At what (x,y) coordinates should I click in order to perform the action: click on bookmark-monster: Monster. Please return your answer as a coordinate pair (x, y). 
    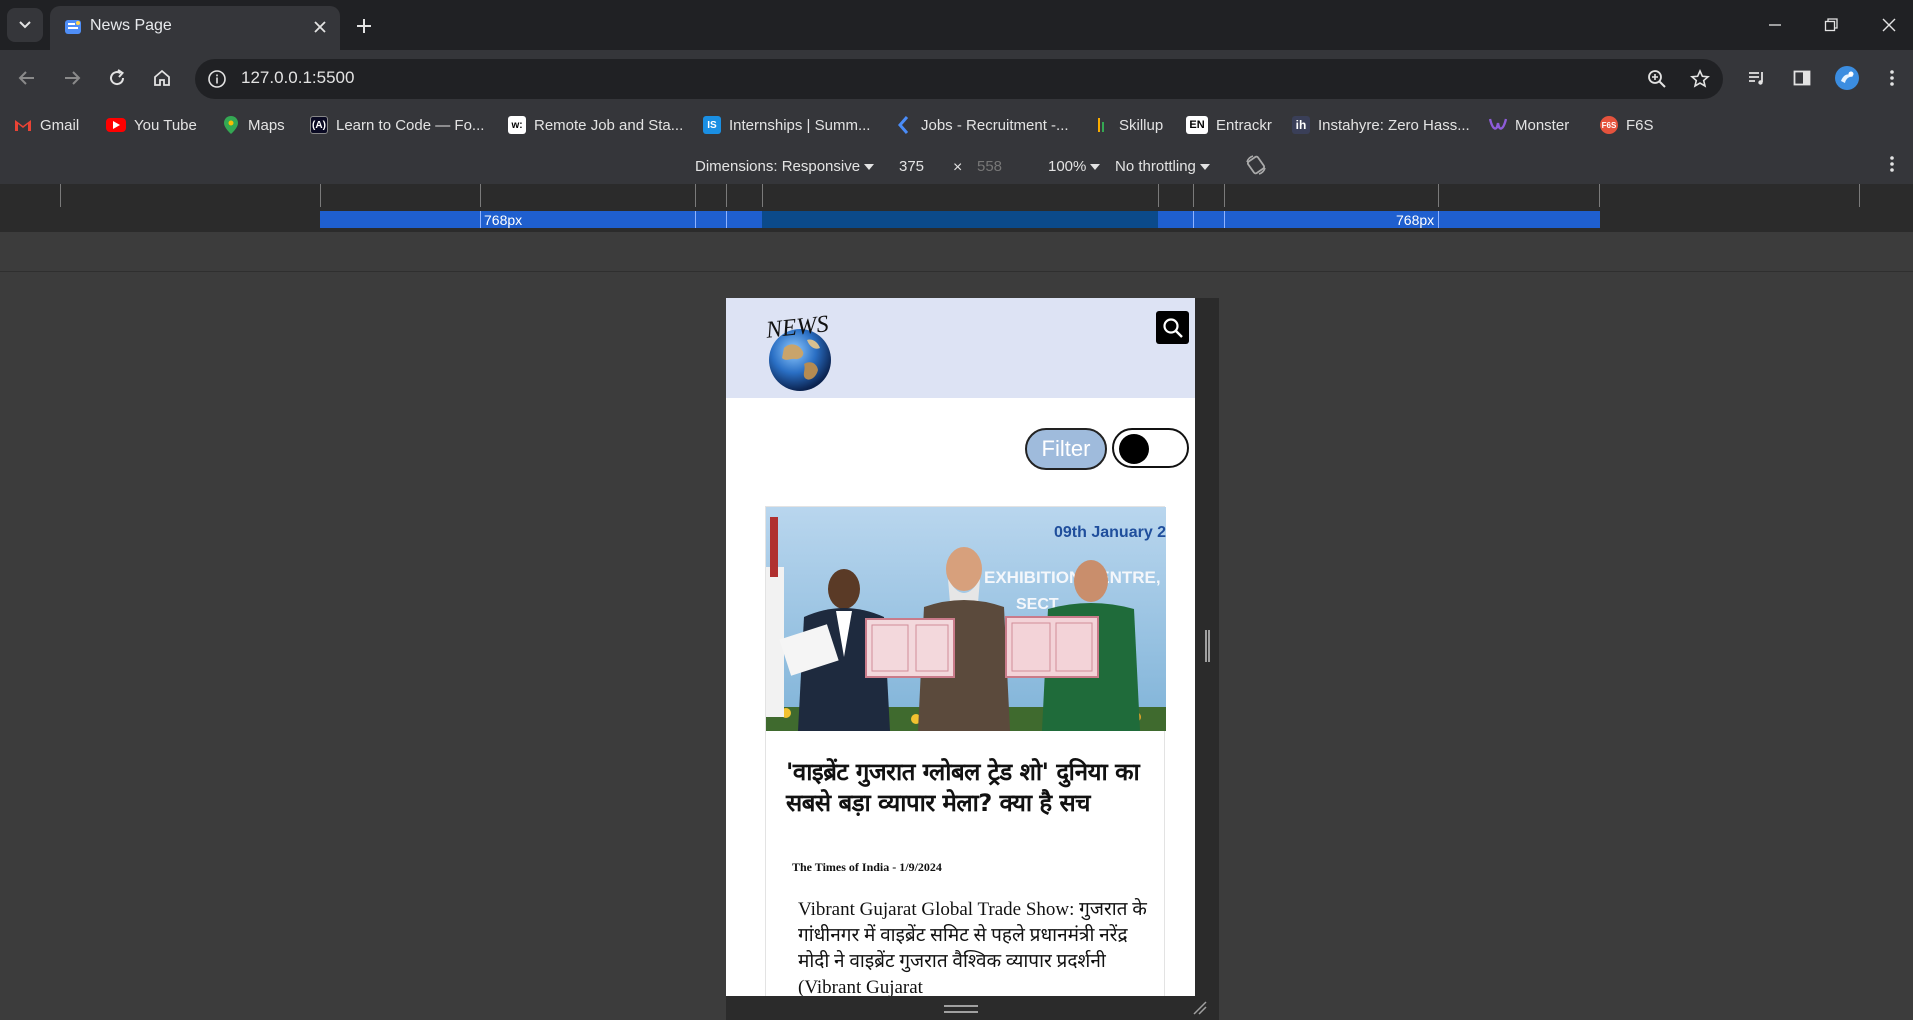
    Looking at the image, I should click on (1529, 125).